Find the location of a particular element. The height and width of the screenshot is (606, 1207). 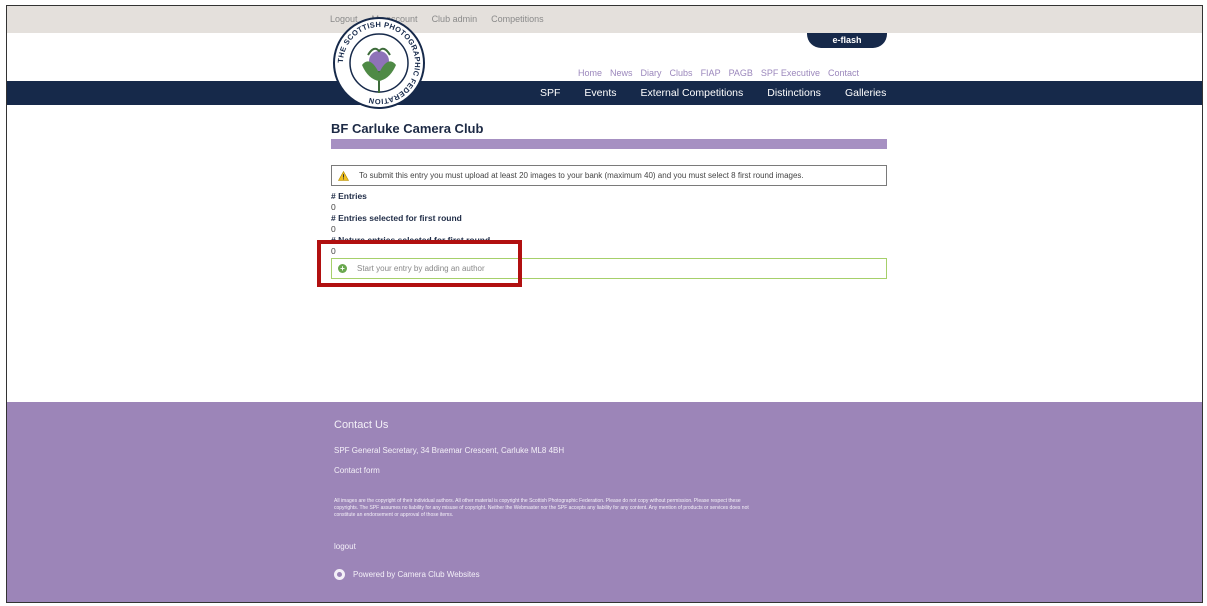

nav-contact: Contact is located at coordinates (843, 73).